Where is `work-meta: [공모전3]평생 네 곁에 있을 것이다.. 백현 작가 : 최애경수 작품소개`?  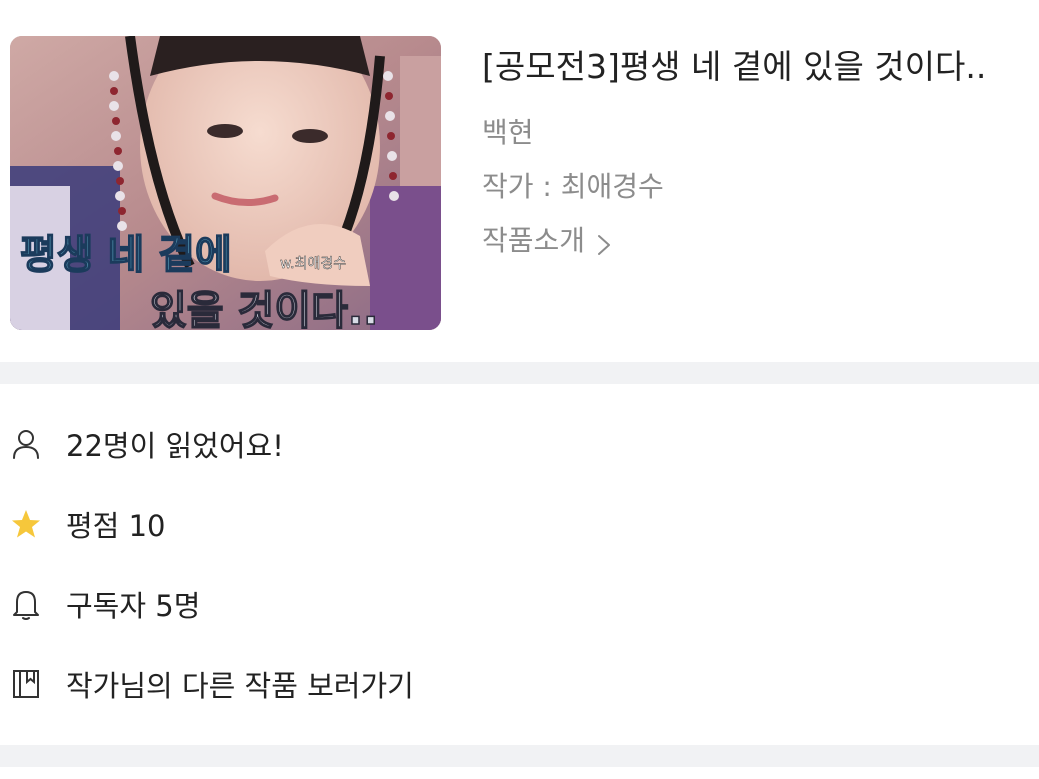
work-meta: [공모전3]평생 네 곁에 있을 것이다.. 백현 작가 : 최애경수 작품소개 is located at coordinates (752, 149).